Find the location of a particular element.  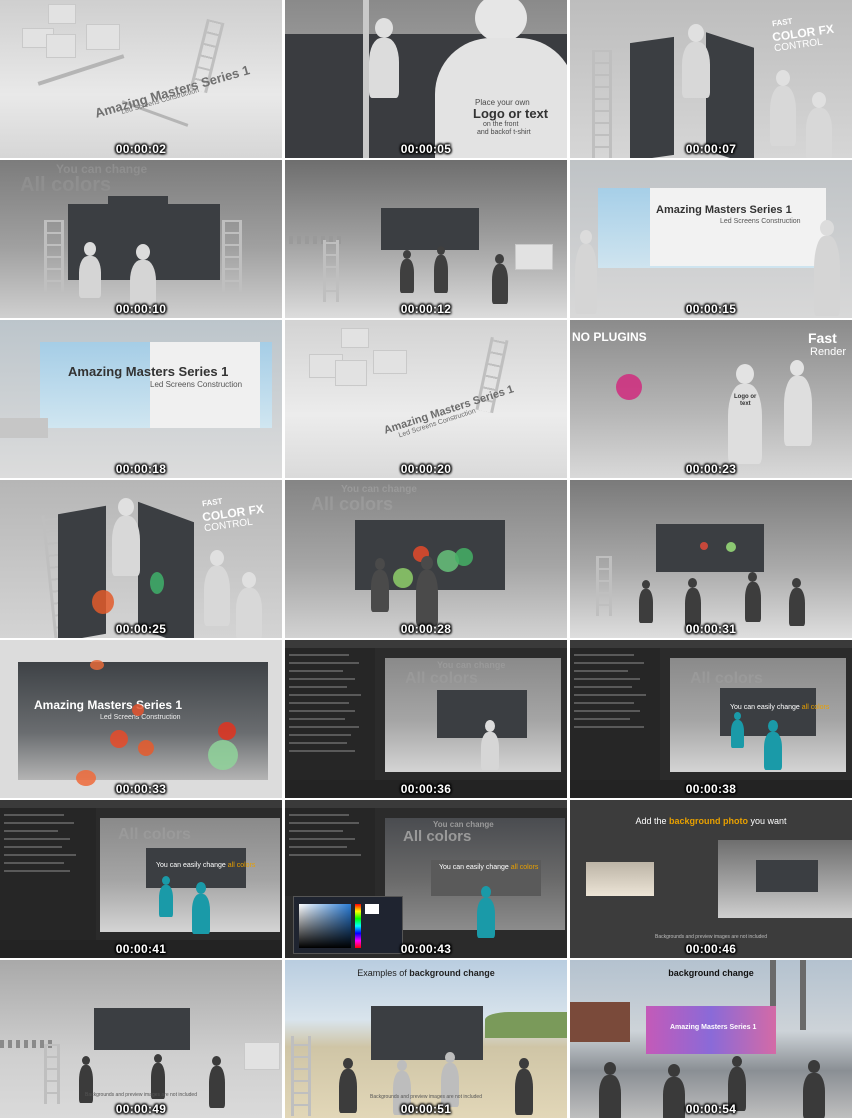

timestamp: 00:00:18 is located at coordinates (141, 469).